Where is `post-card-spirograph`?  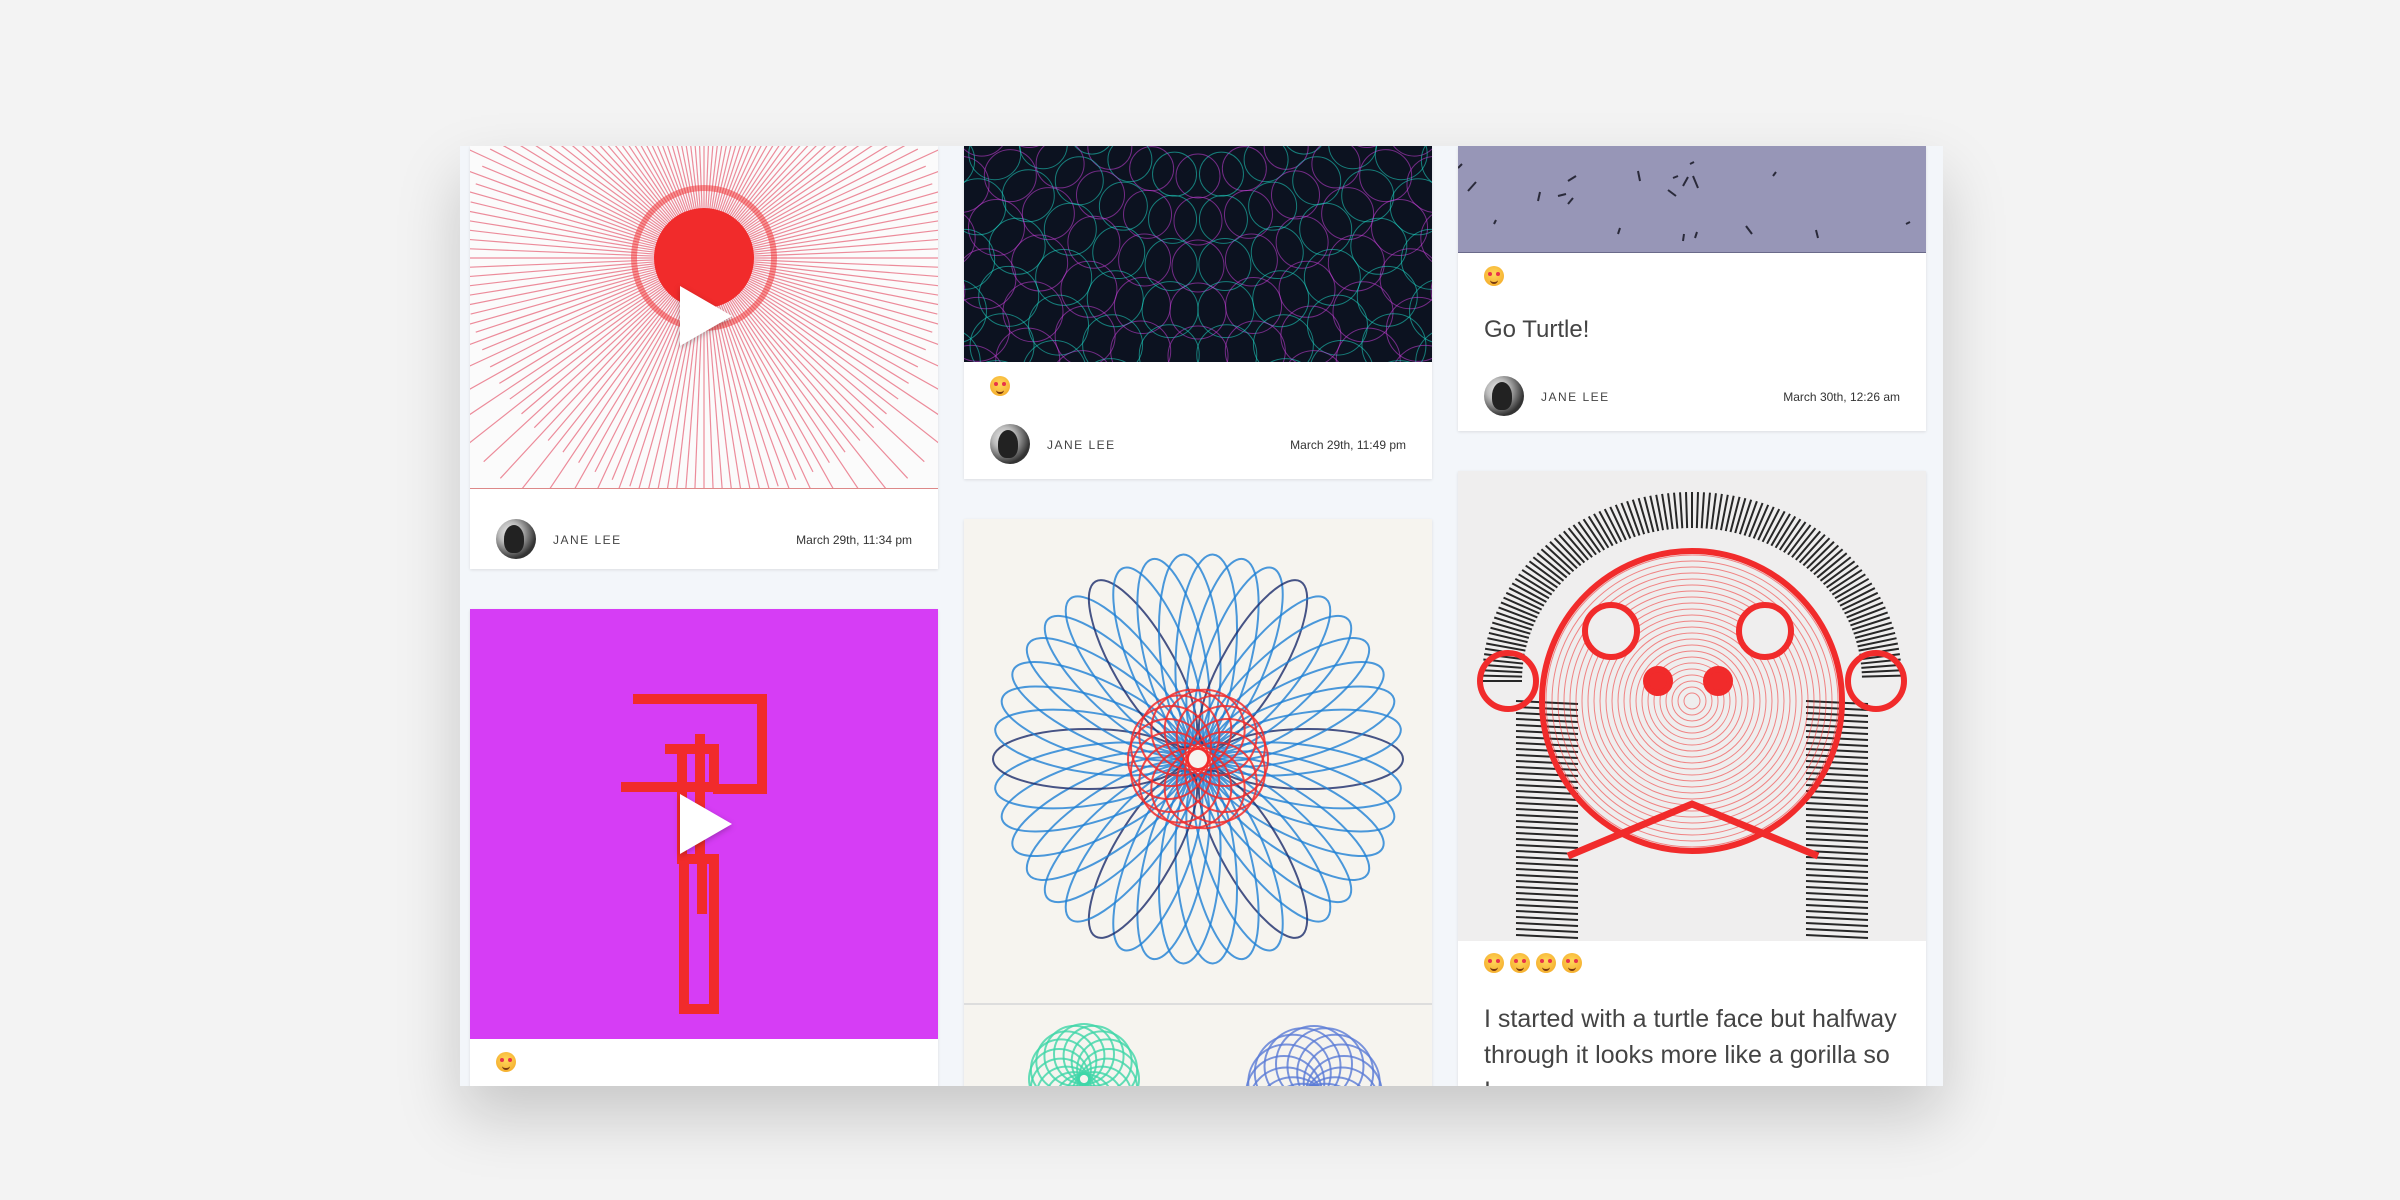
post-card-spirograph is located at coordinates (1198, 802).